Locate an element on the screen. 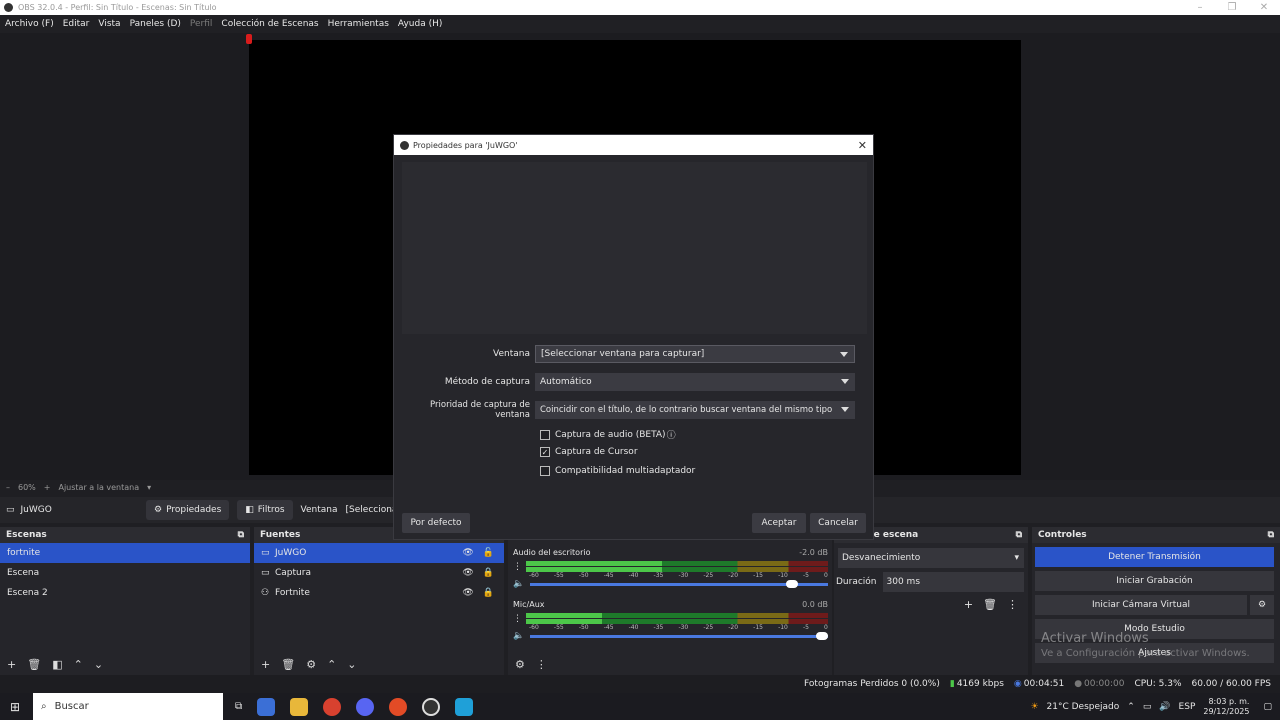 The height and width of the screenshot is (720, 1280). capture-method-row: Método de captura Automático is located at coordinates (634, 382).